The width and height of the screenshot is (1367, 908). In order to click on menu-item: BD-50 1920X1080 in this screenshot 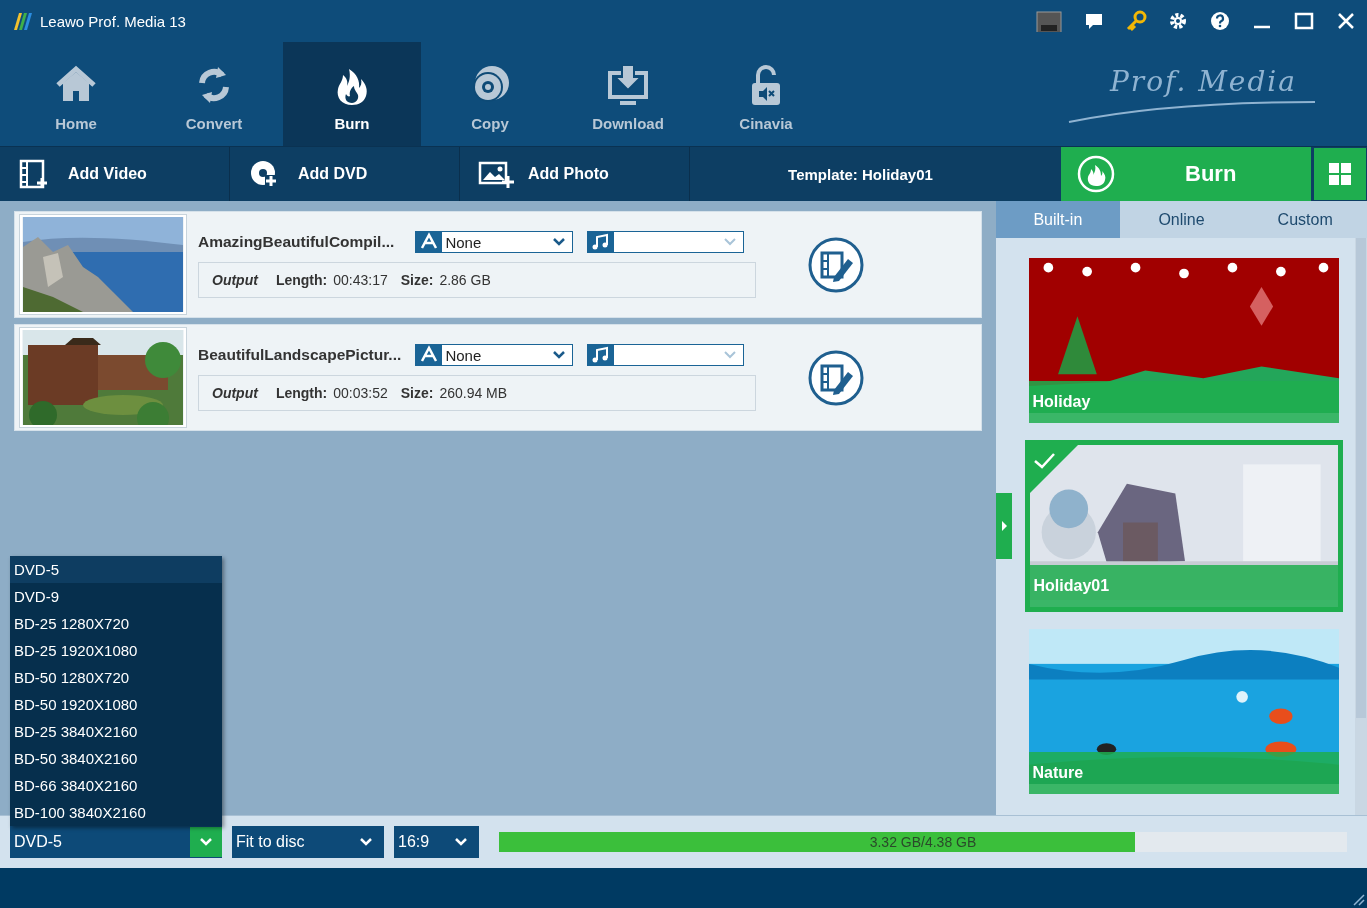, I will do `click(116, 704)`.